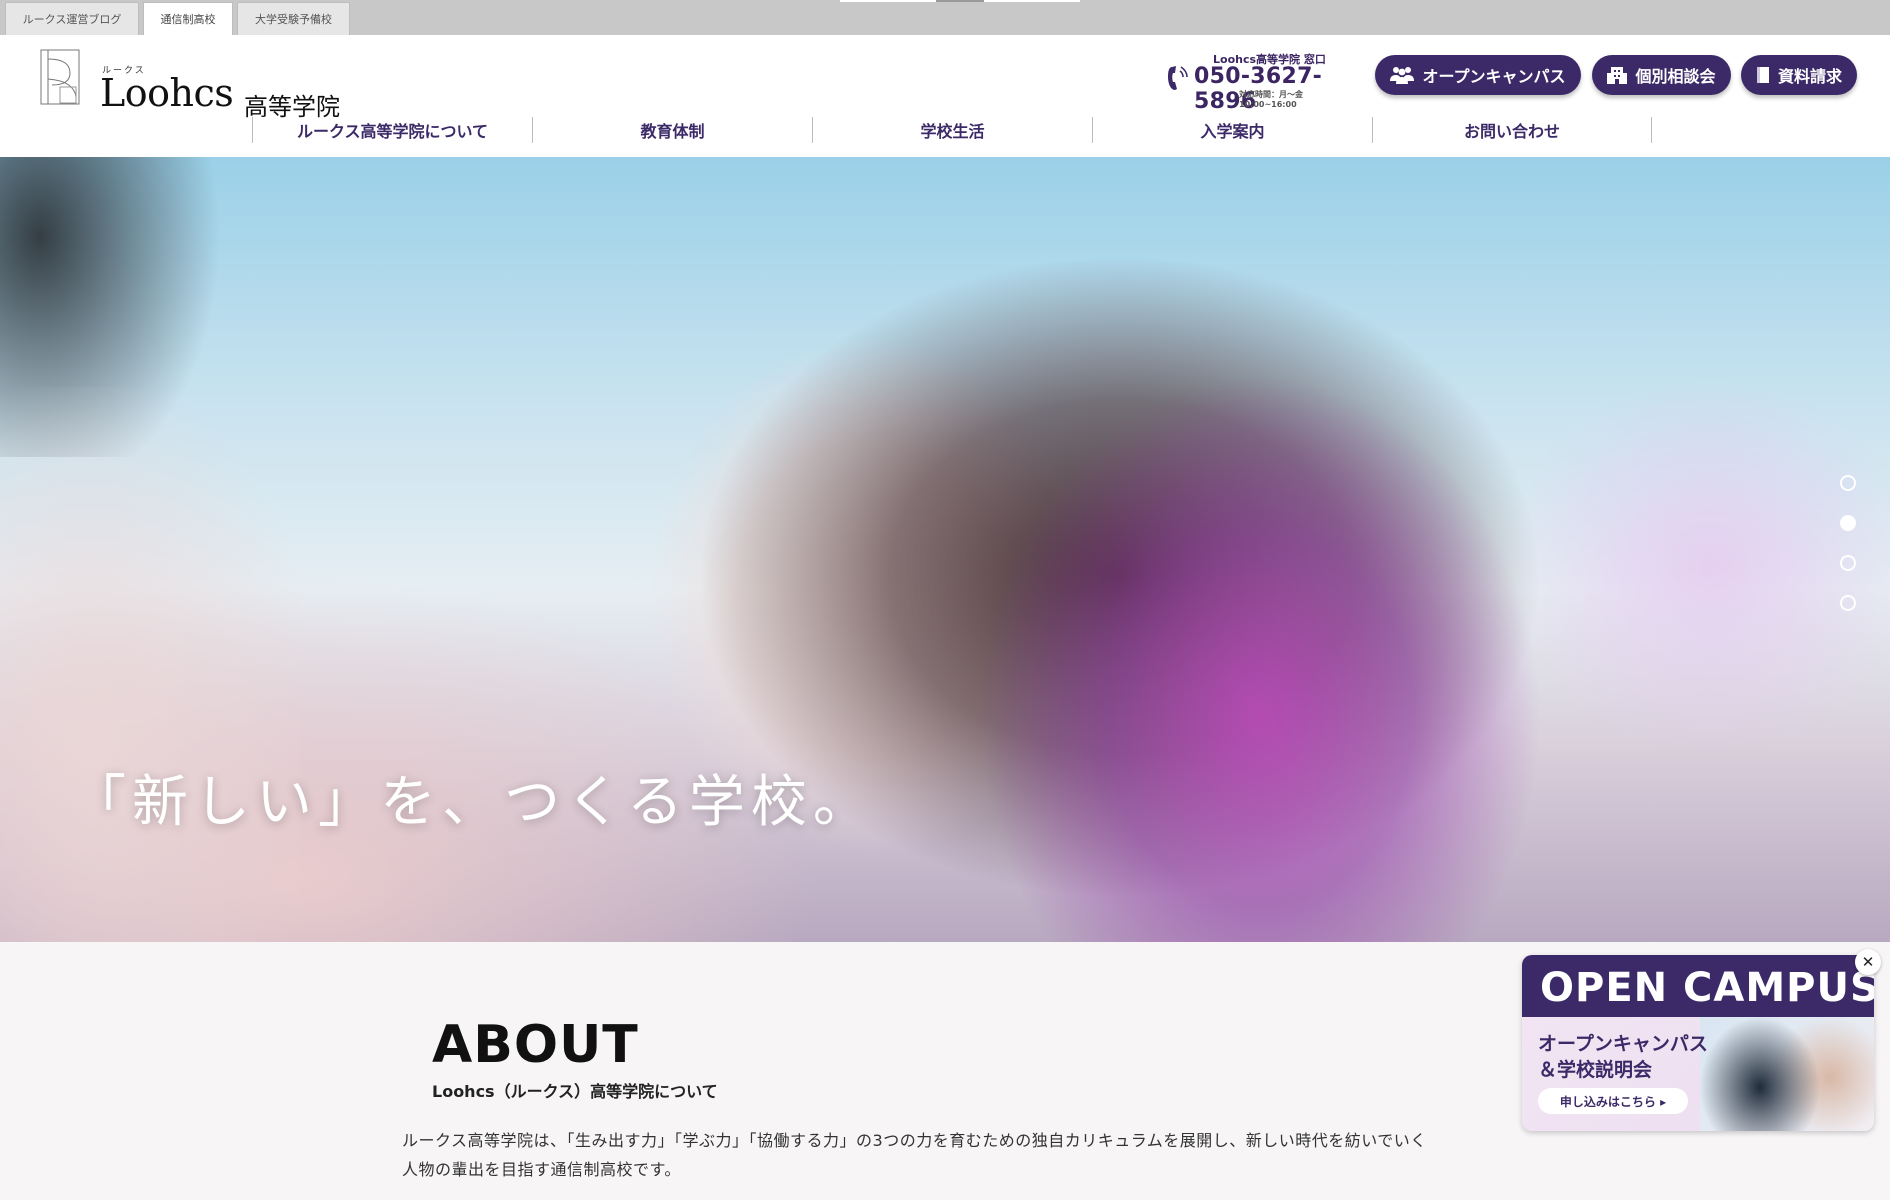 Image resolution: width=1890 pixels, height=1200 pixels. Describe the element at coordinates (1675, 76) in the screenshot. I see `consultation-label: 個別相談会` at that location.